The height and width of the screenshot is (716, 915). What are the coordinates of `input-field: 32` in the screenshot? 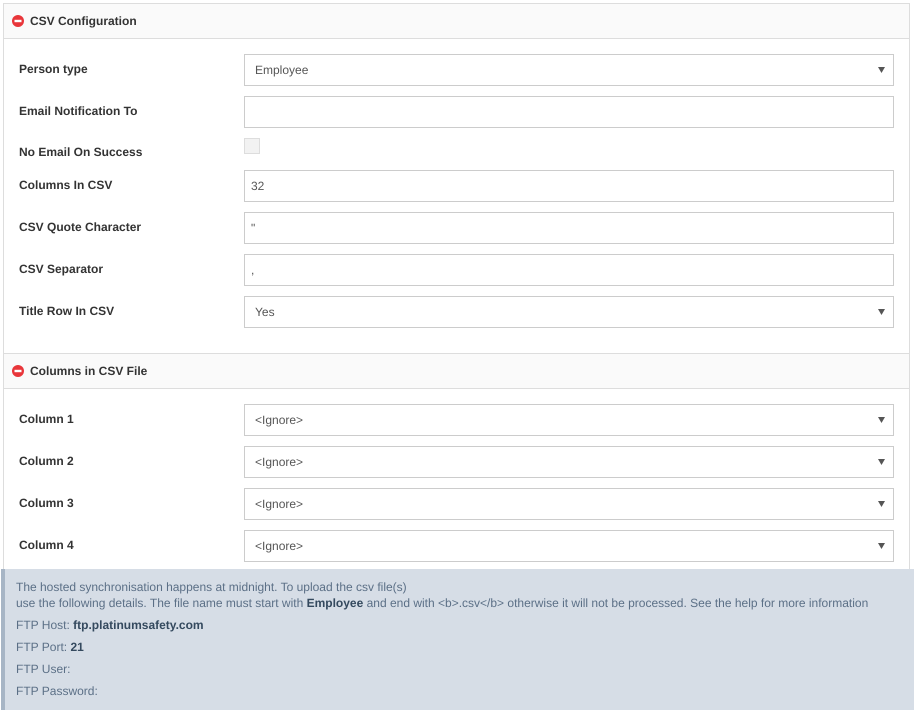 It's located at (569, 186).